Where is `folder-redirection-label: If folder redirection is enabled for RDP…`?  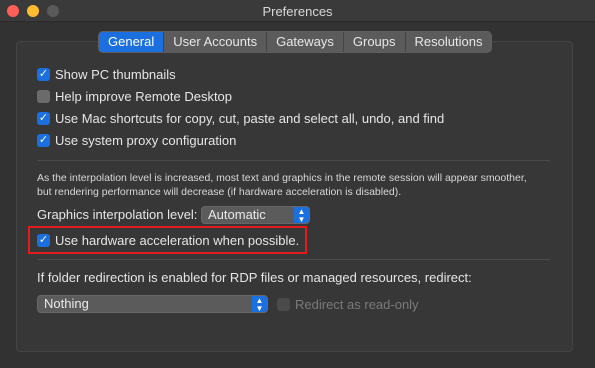
folder-redirection-label: If folder redirection is enabled for RDP… is located at coordinates (254, 277).